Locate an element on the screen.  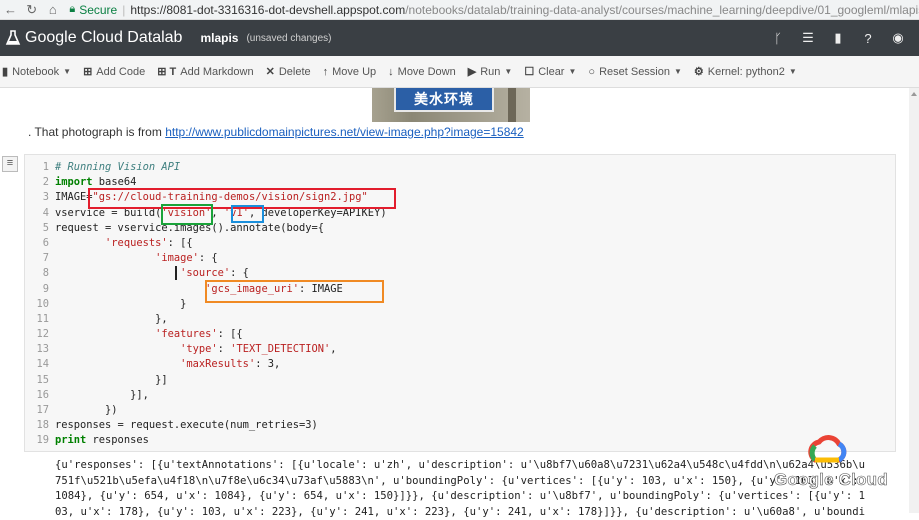
sign-photo: 美水环境 is located at coordinates (451, 105).